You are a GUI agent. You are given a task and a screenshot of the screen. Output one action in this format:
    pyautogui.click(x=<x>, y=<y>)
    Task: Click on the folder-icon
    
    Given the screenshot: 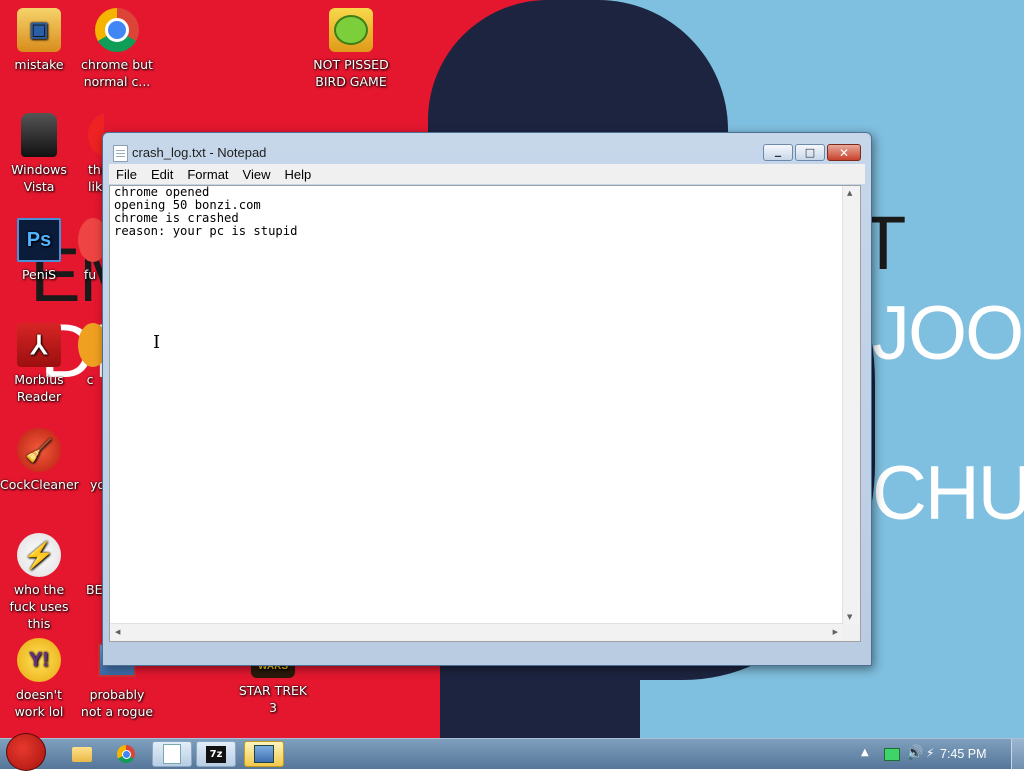 What is the action you would take?
    pyautogui.click(x=82, y=754)
    